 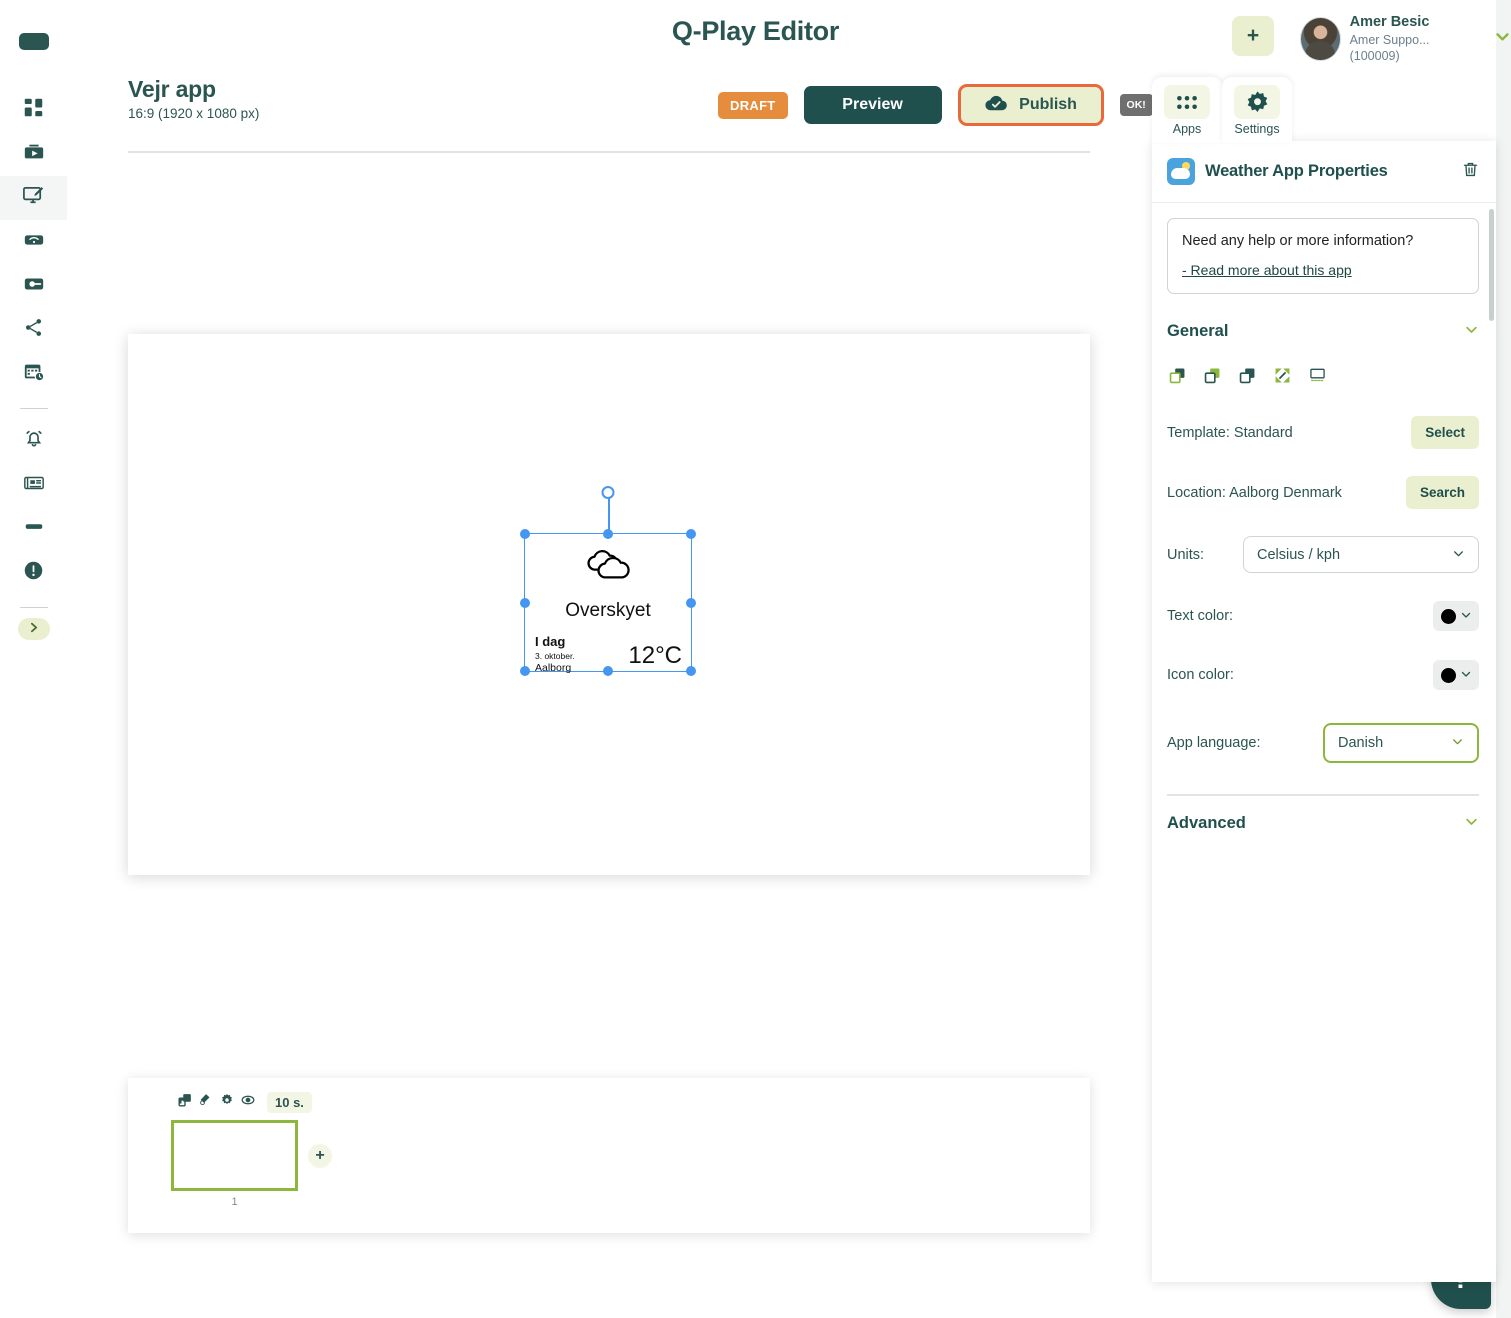 What do you see at coordinates (655, 655) in the screenshot?
I see `weather-temperature: 12°C` at bounding box center [655, 655].